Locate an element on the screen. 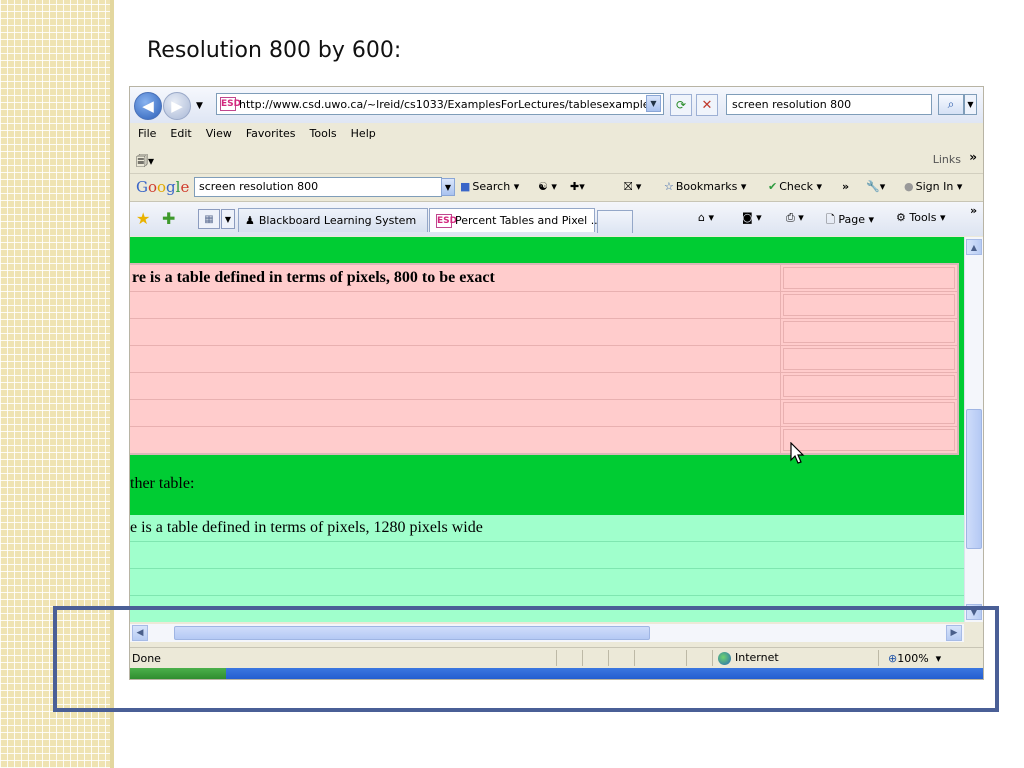 The width and height of the screenshot is (1024, 768). back-icon: ◀ is located at coordinates (148, 106).